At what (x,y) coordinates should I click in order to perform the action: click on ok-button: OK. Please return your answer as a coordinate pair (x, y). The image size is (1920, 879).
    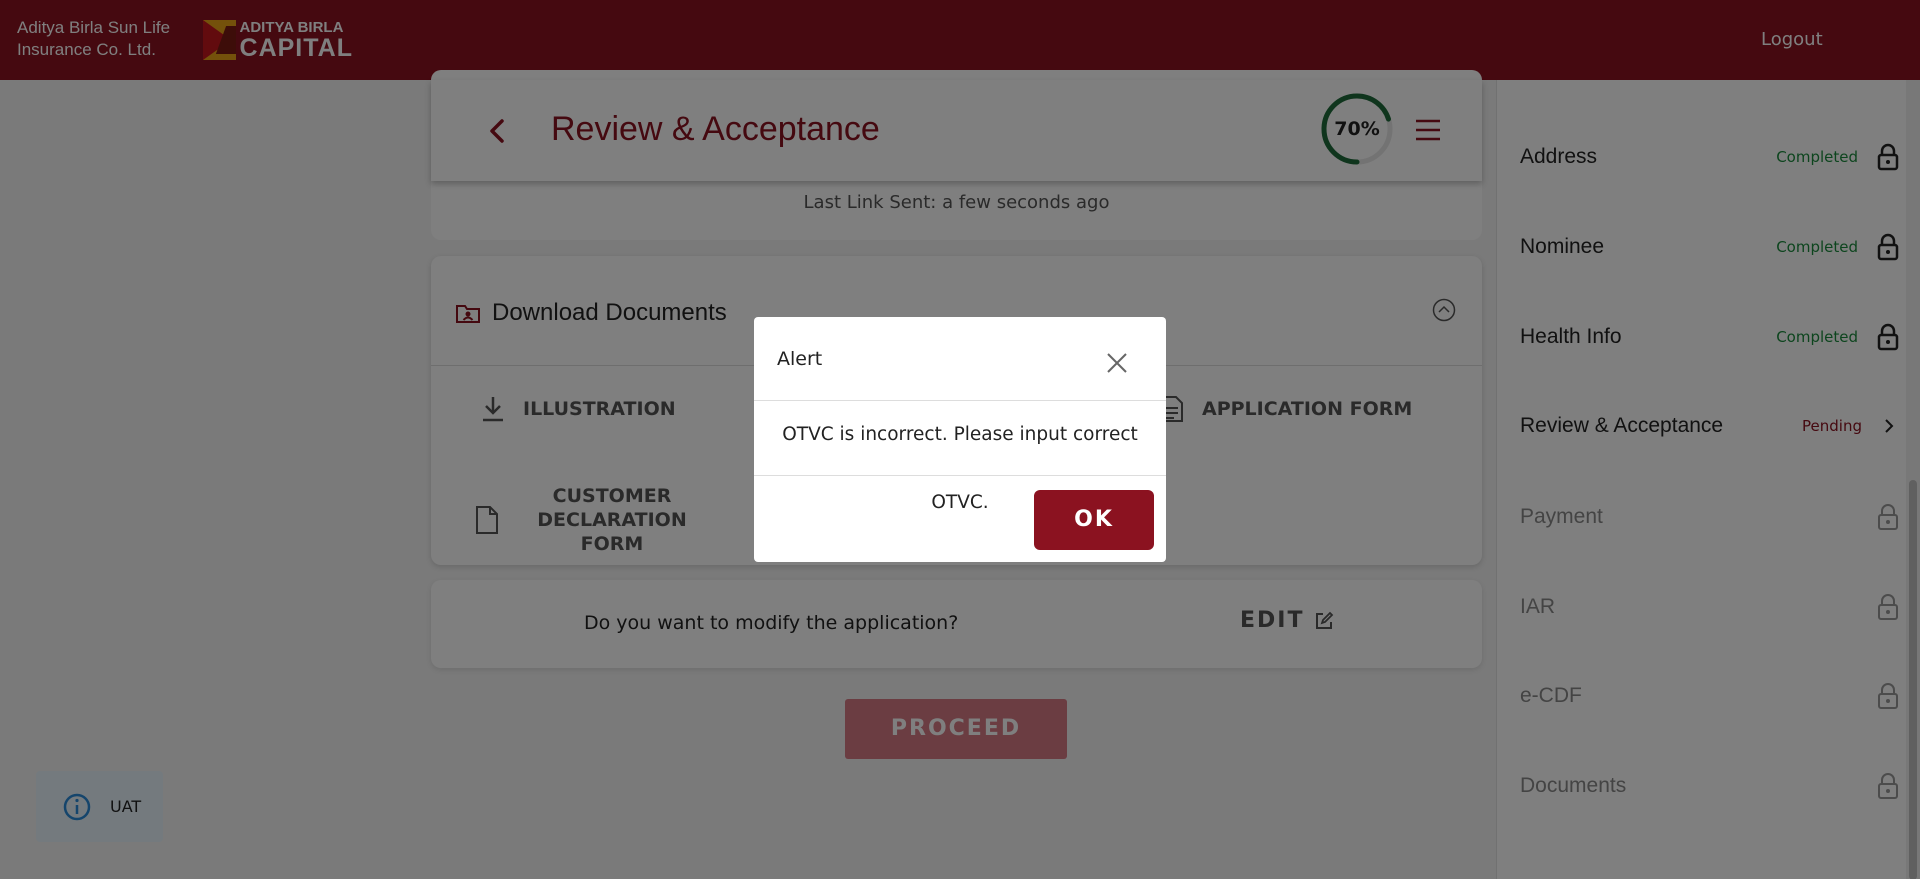
    Looking at the image, I should click on (1094, 520).